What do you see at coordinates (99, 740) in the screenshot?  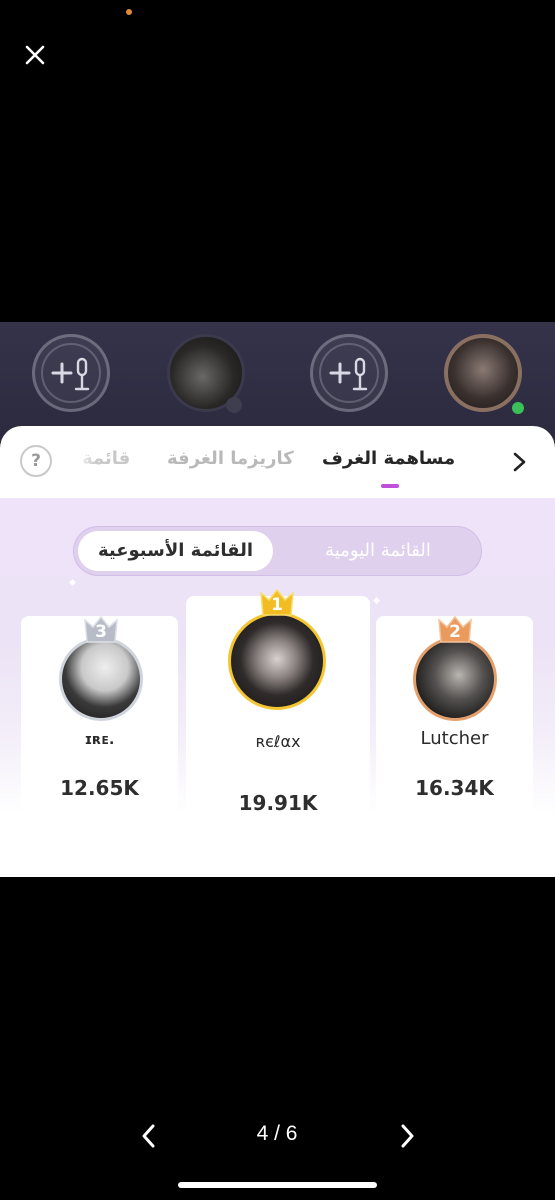 I see `podium-name-third: ɪʀᴇ.` at bounding box center [99, 740].